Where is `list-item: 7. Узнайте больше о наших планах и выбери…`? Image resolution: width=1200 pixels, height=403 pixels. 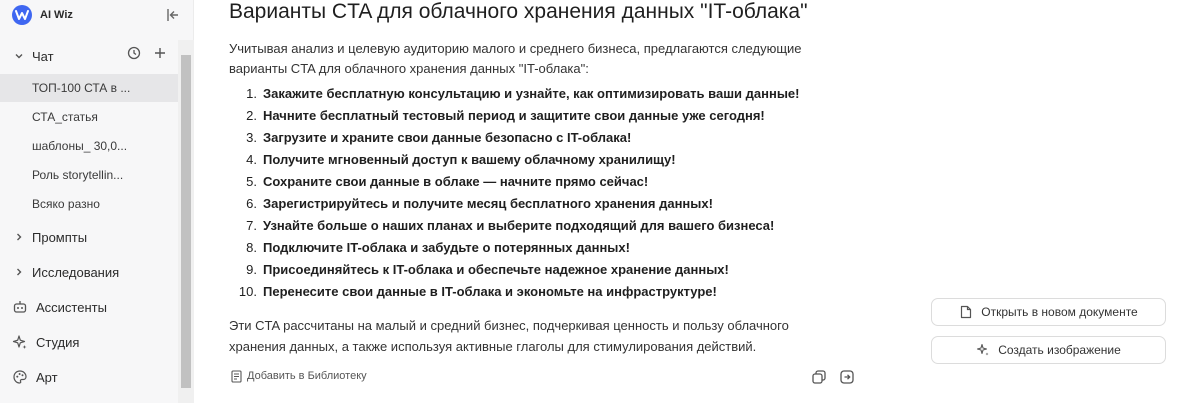 list-item: 7. Узнайте больше о наших планах и выбери… is located at coordinates (549, 225).